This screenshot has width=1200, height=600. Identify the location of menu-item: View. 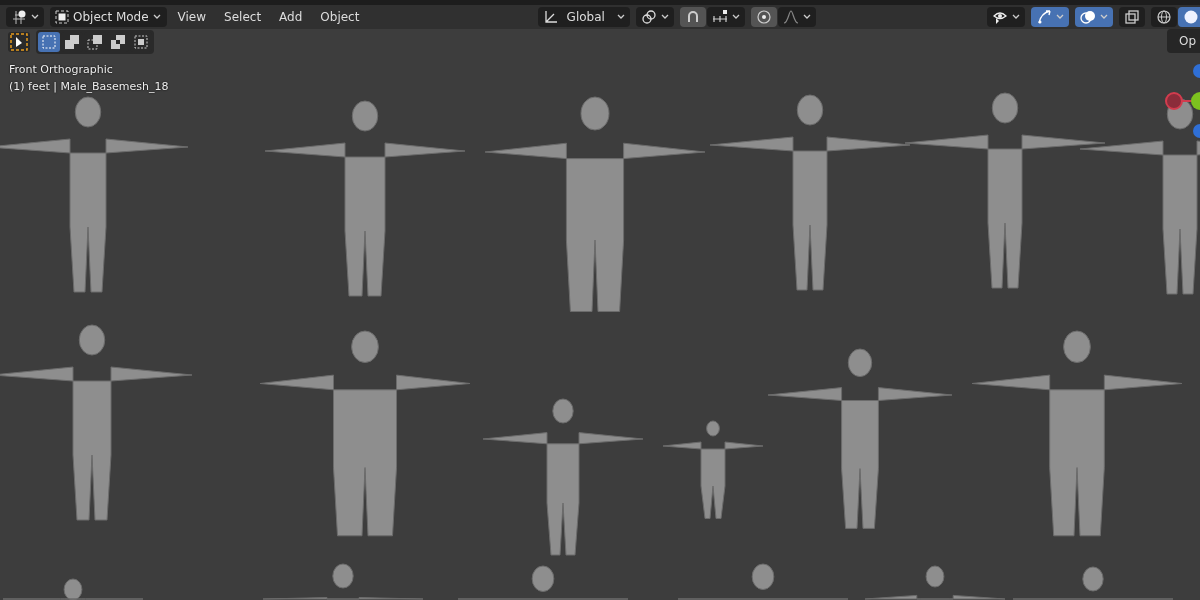
(192, 17).